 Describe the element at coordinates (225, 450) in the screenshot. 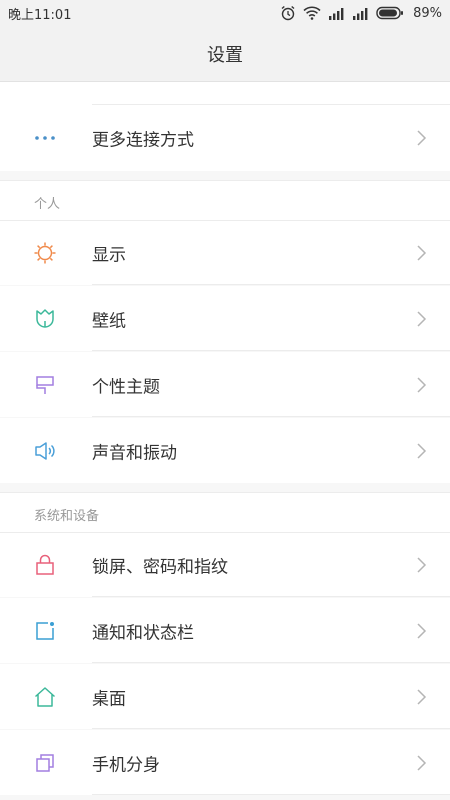

I see `settings-item-sound: 声音和振动` at that location.